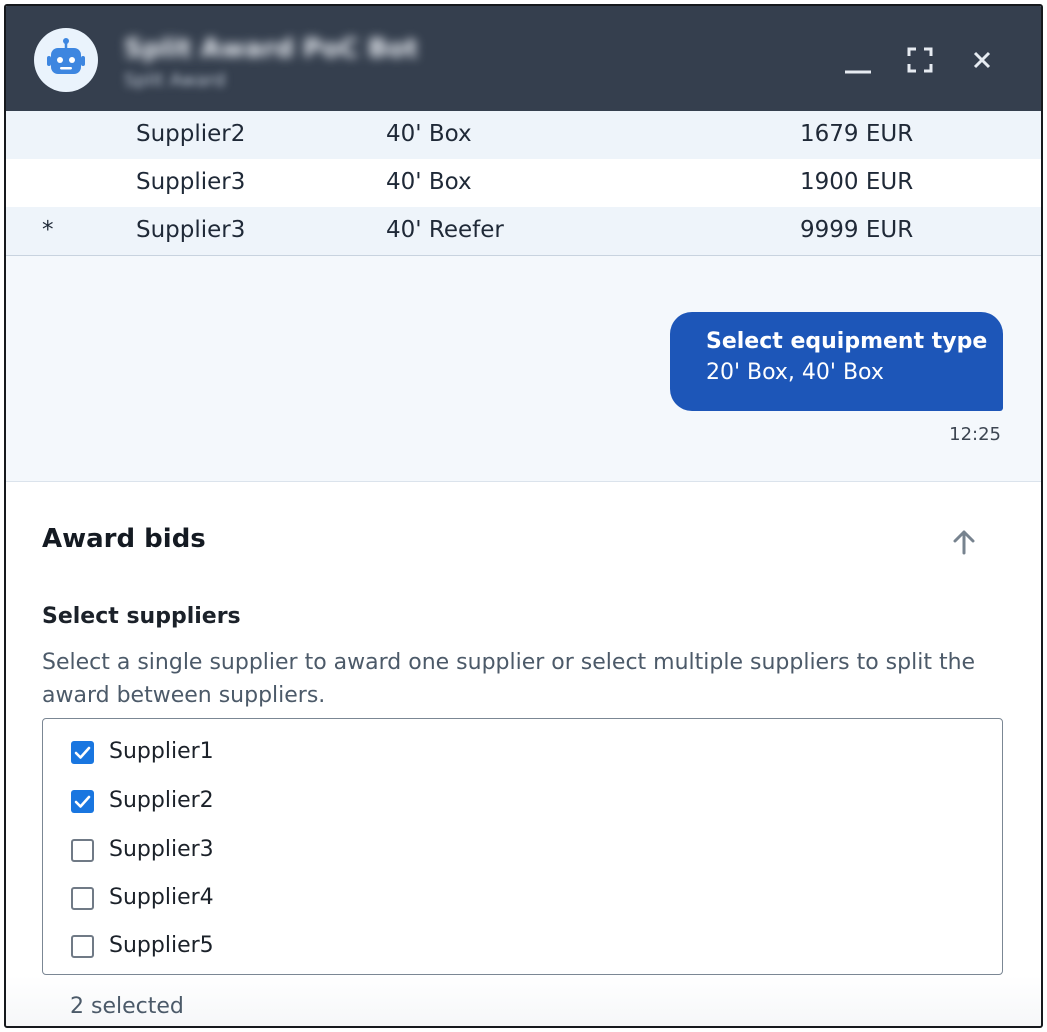  What do you see at coordinates (523, 135) in the screenshot?
I see `table-row: Supplier2 40' Box 1679 EUR` at bounding box center [523, 135].